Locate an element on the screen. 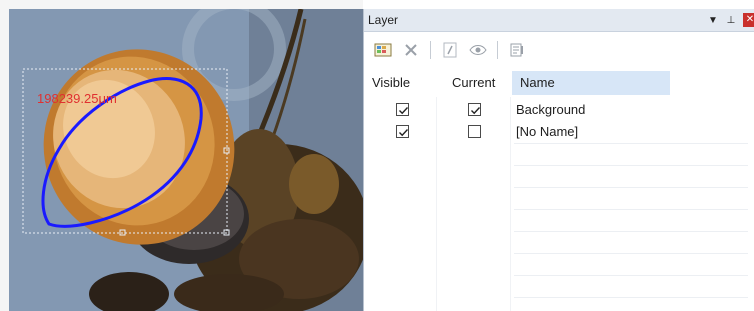  layer-name: Background is located at coordinates (550, 110).